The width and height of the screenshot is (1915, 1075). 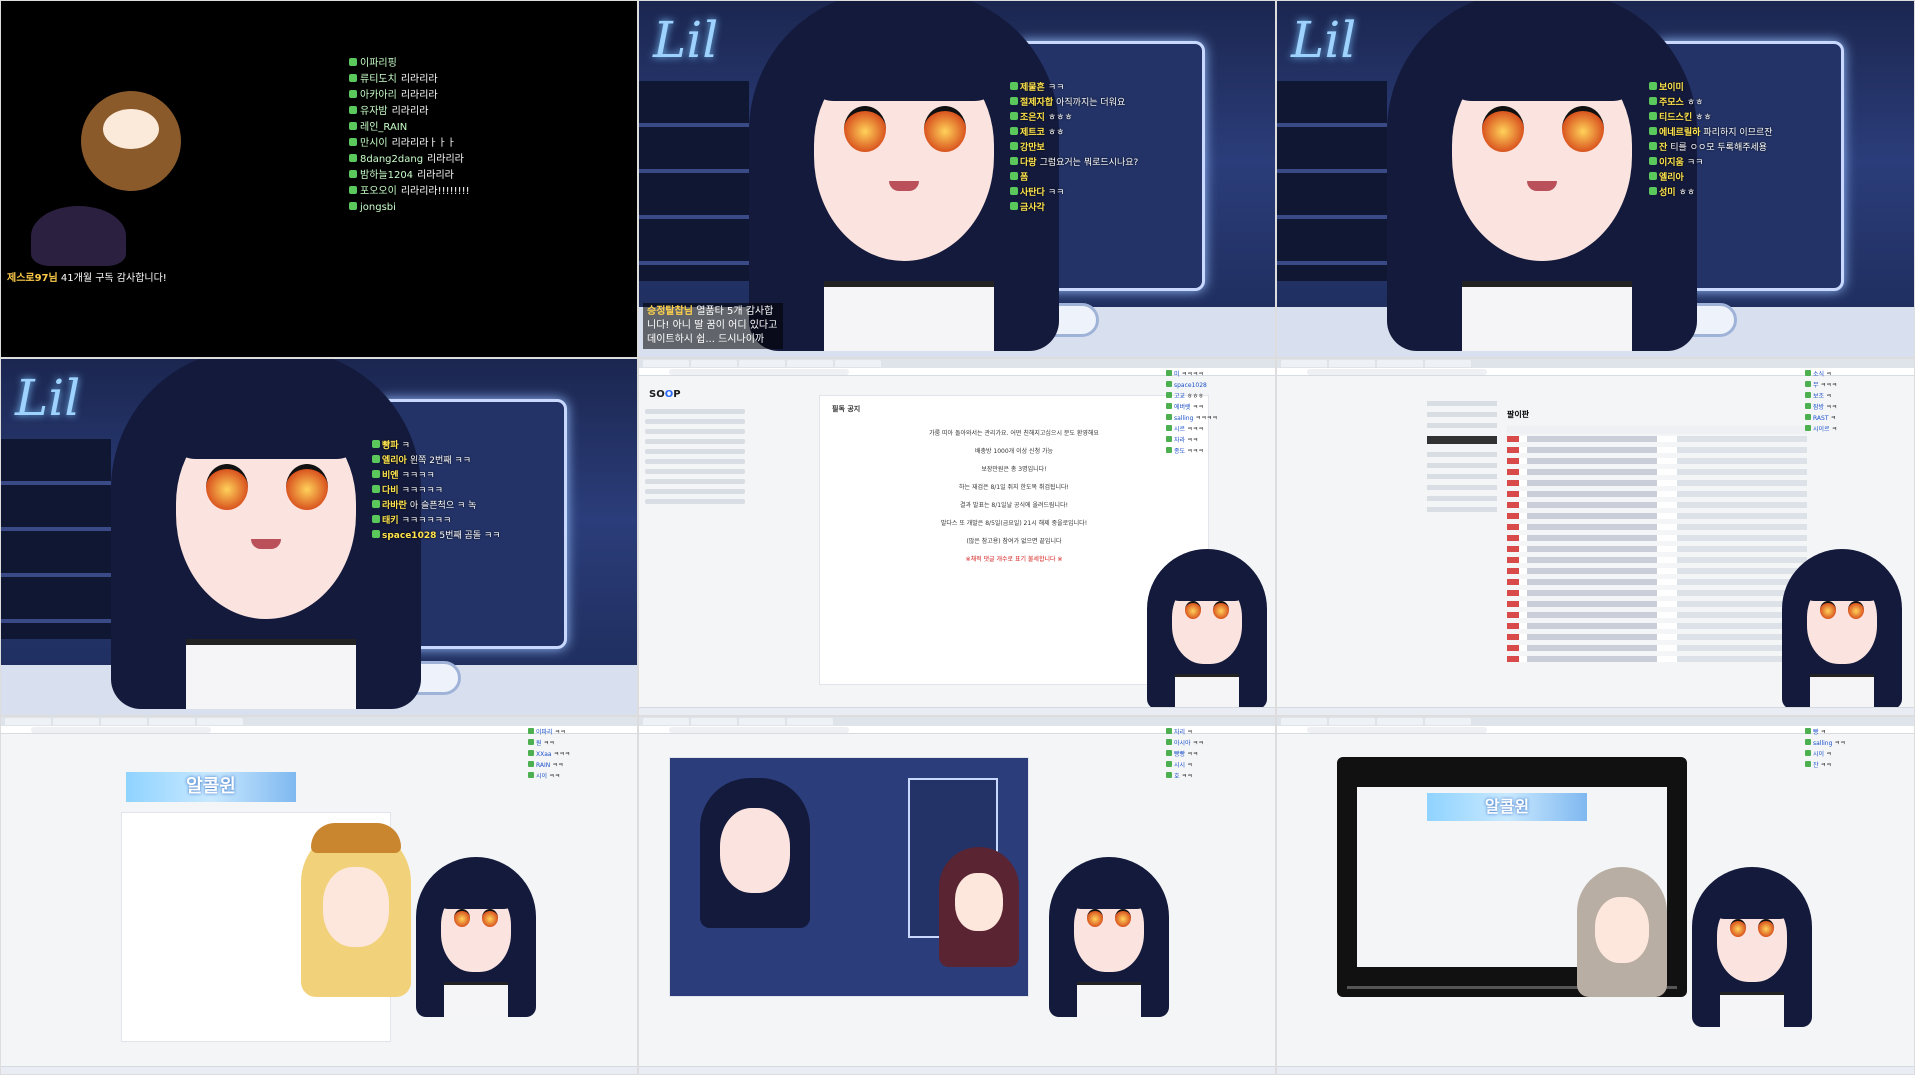 What do you see at coordinates (1671, 163) in the screenshot?
I see `chat-username: 이지움` at bounding box center [1671, 163].